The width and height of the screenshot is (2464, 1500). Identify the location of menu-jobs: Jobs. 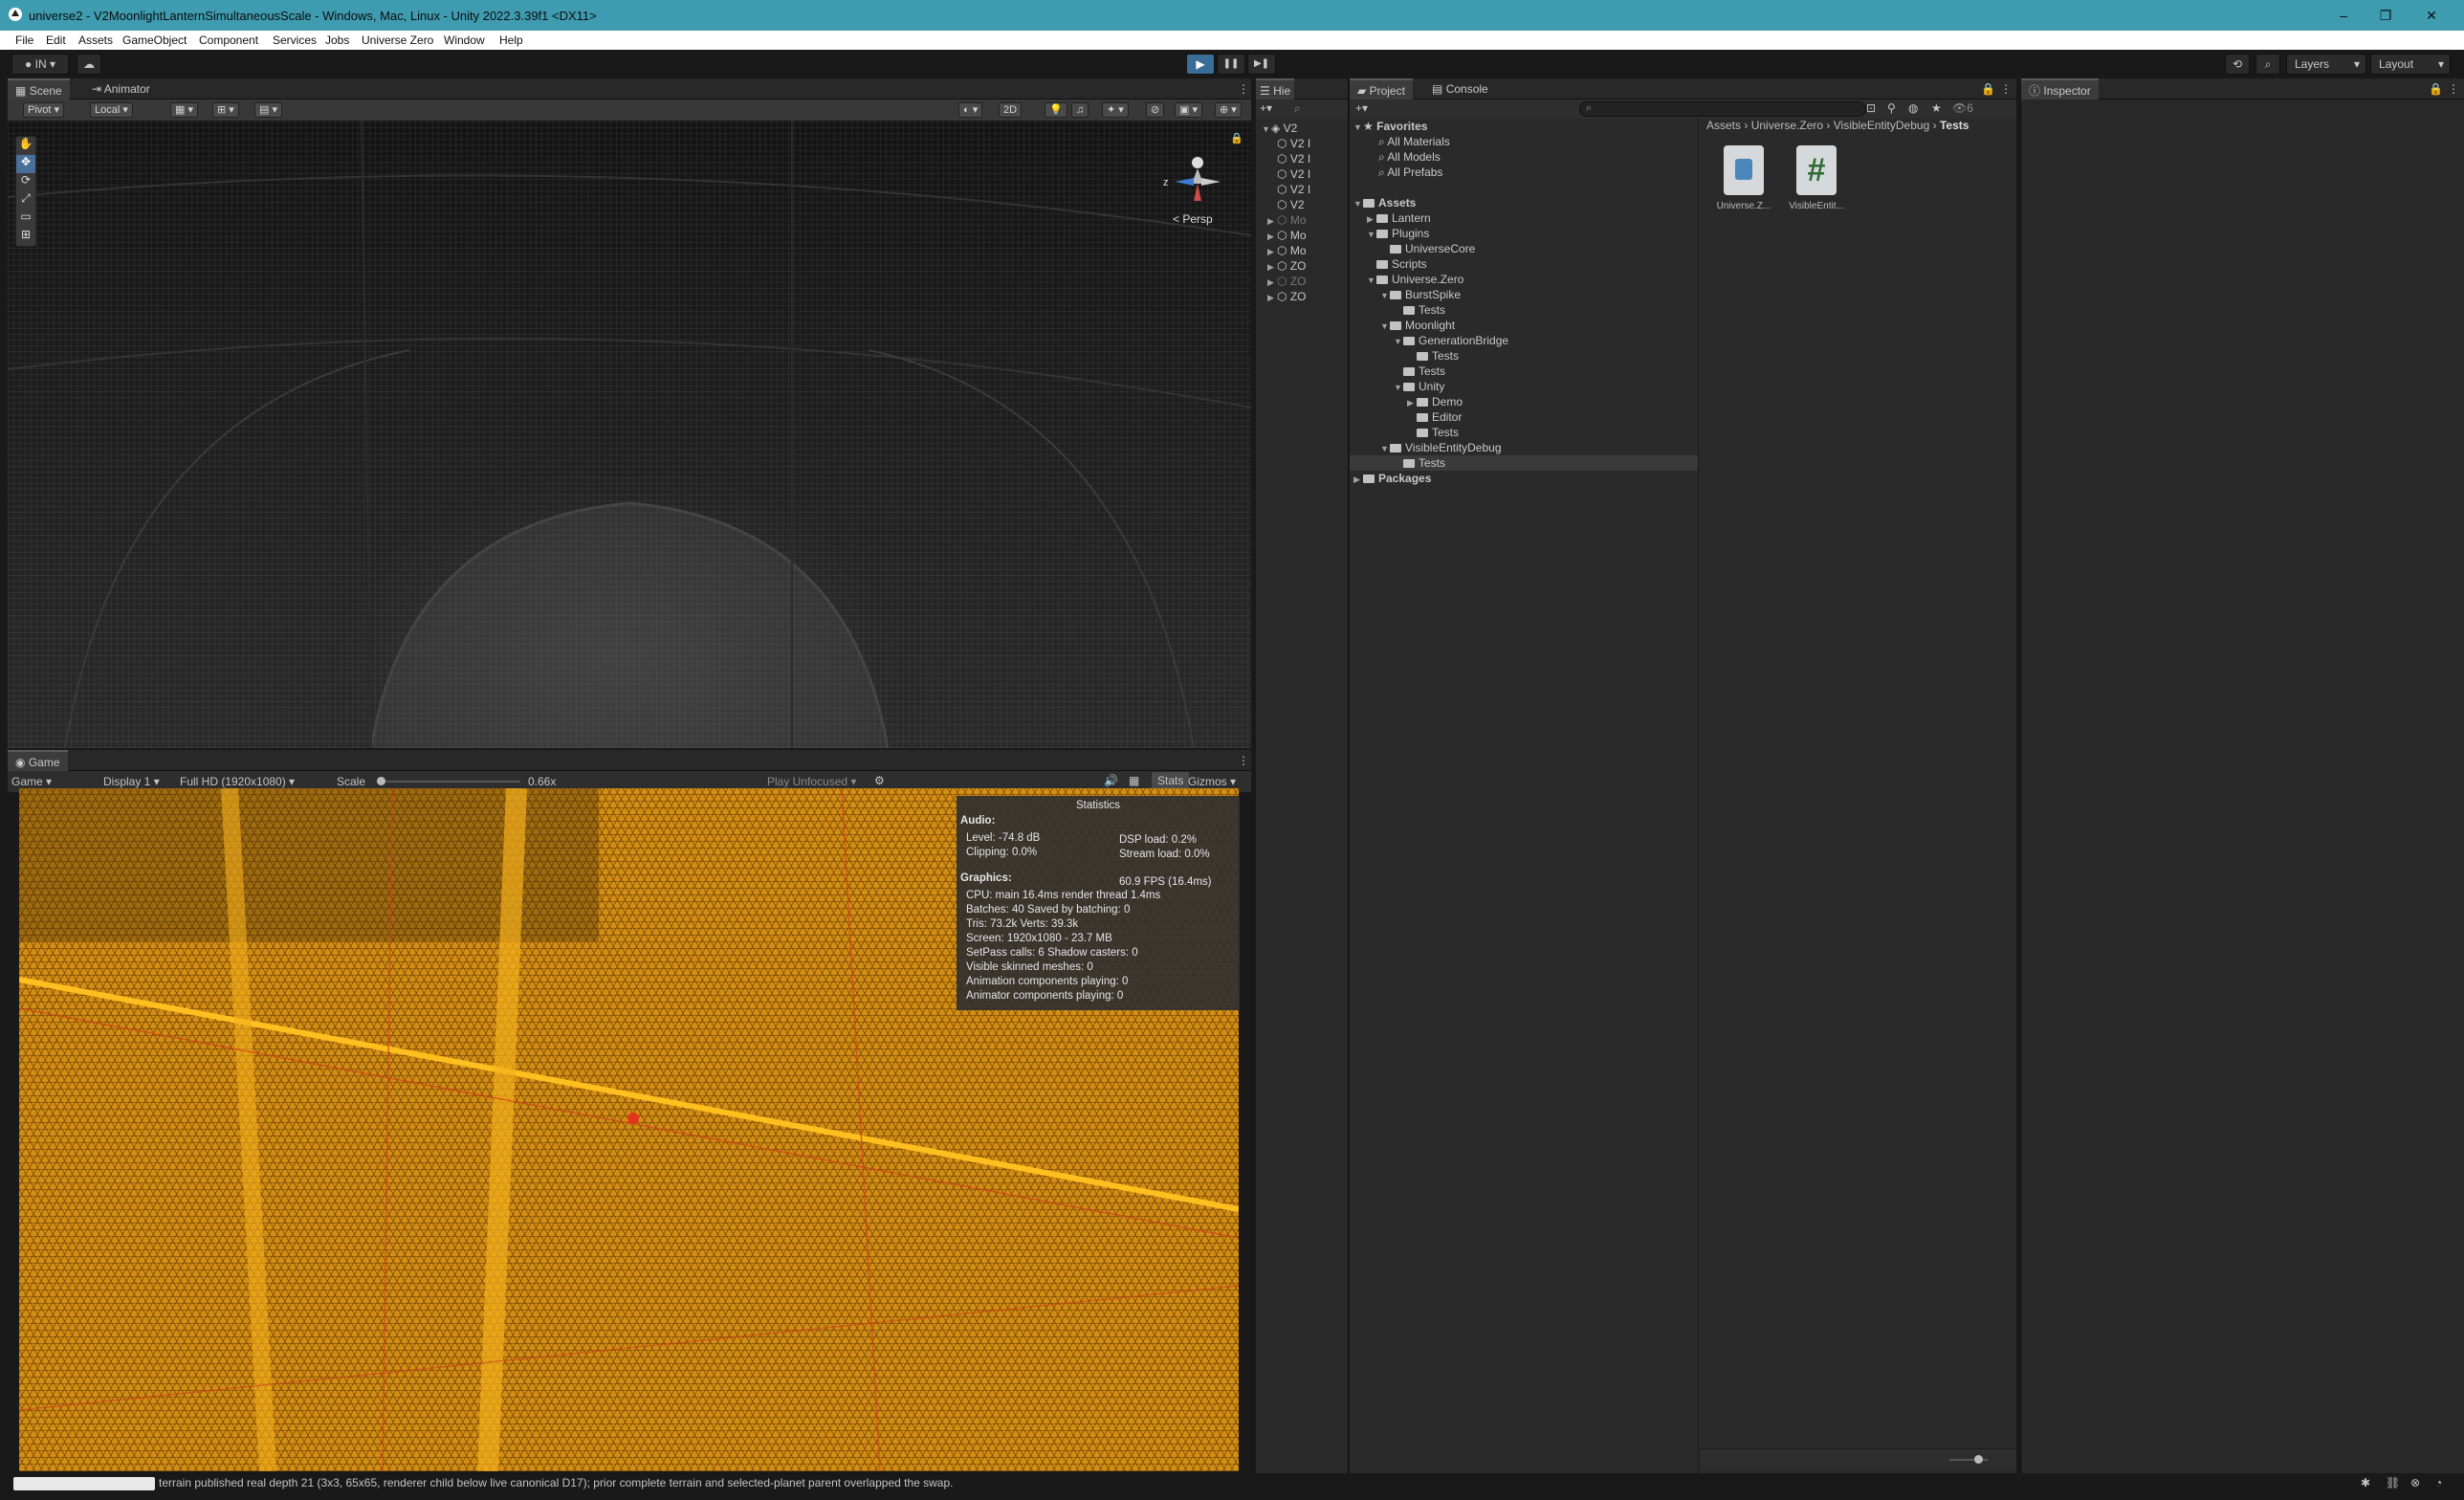
(337, 40).